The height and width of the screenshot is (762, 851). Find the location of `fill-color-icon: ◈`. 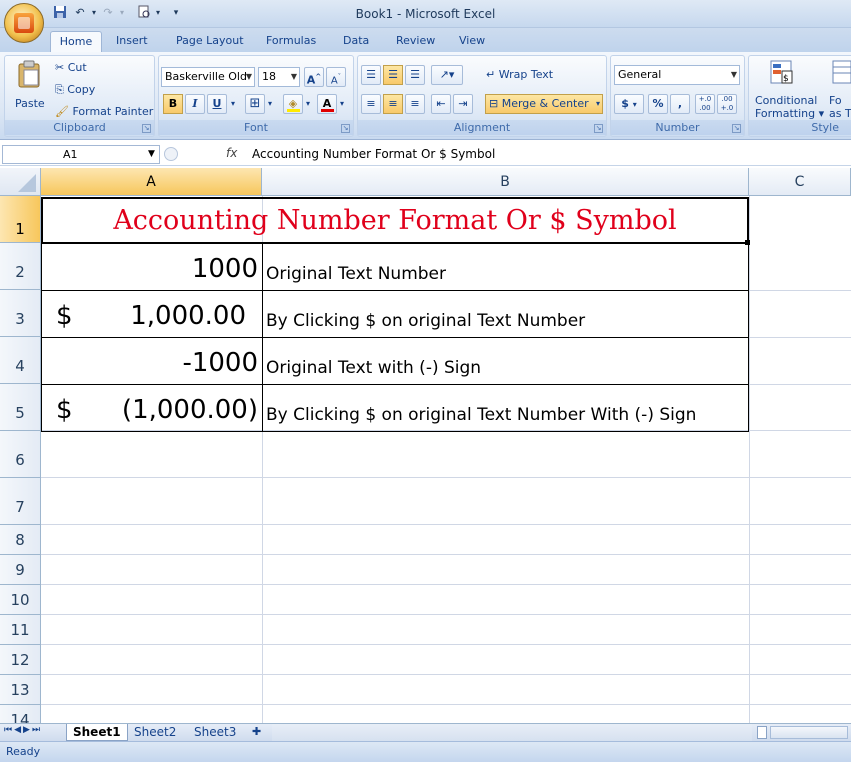

fill-color-icon: ◈ is located at coordinates (293, 104).